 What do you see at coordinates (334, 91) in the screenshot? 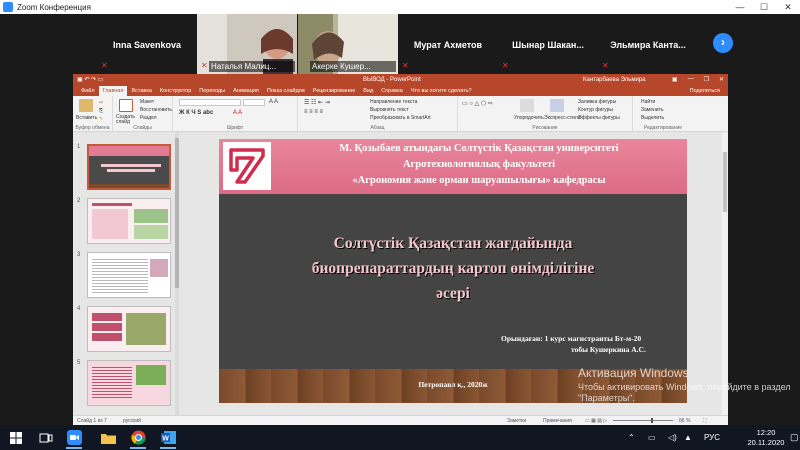
I see `tab-review: Рецензирование` at bounding box center [334, 91].